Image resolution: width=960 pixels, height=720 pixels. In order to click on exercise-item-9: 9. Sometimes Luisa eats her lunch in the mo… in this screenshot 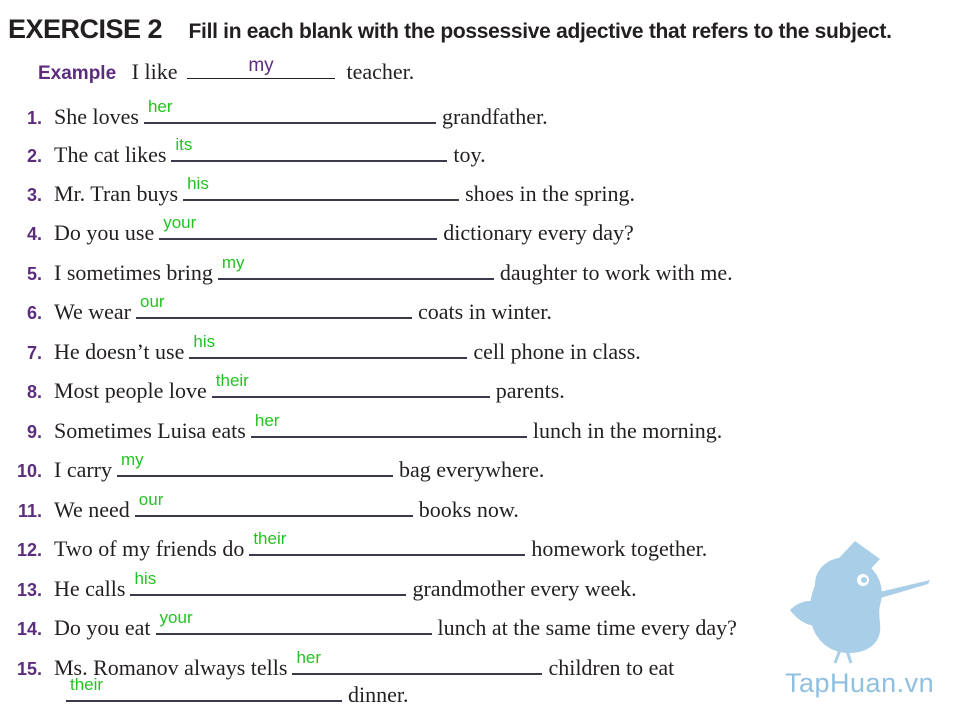, I will do `click(361, 428)`.